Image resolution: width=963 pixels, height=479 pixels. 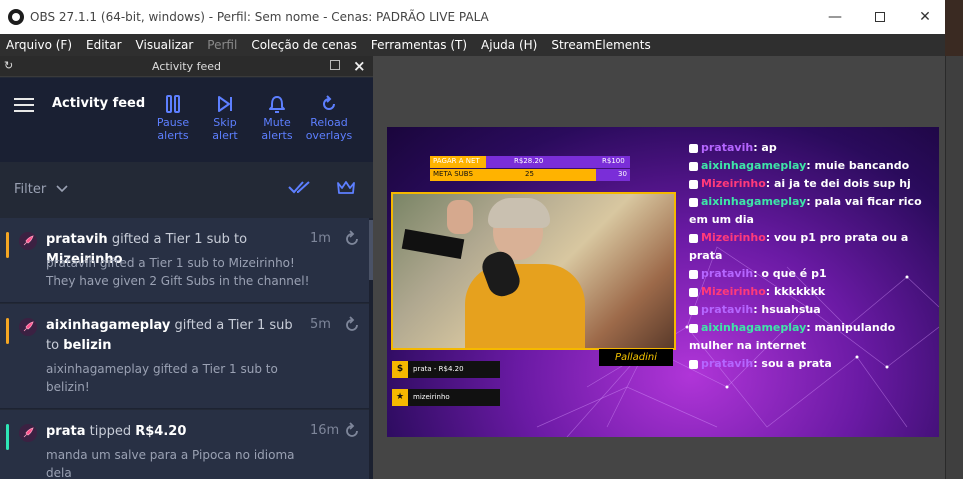 I want to click on menu-streamelements: StreamElements, so click(x=601, y=45).